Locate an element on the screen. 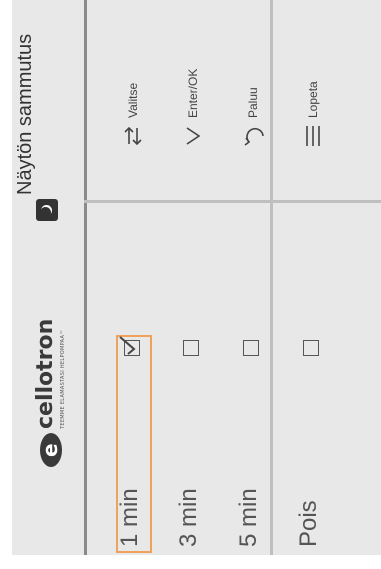 This screenshot has height=569, width=381. logo-brand-text: cellotron is located at coordinates (45, 373).